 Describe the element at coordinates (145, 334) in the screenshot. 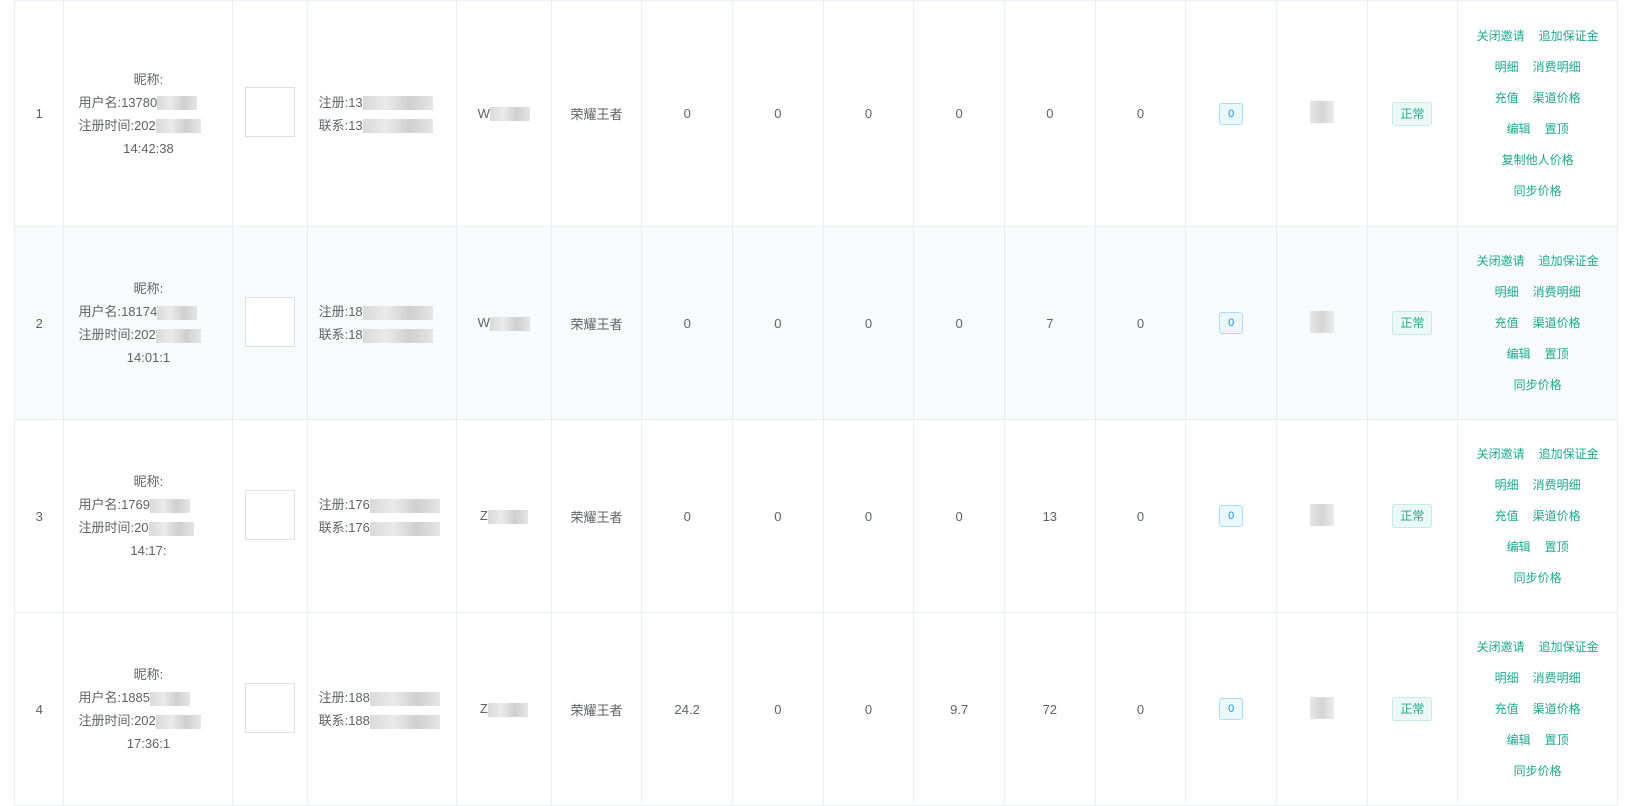

I see `reg-date-value: 202` at that location.